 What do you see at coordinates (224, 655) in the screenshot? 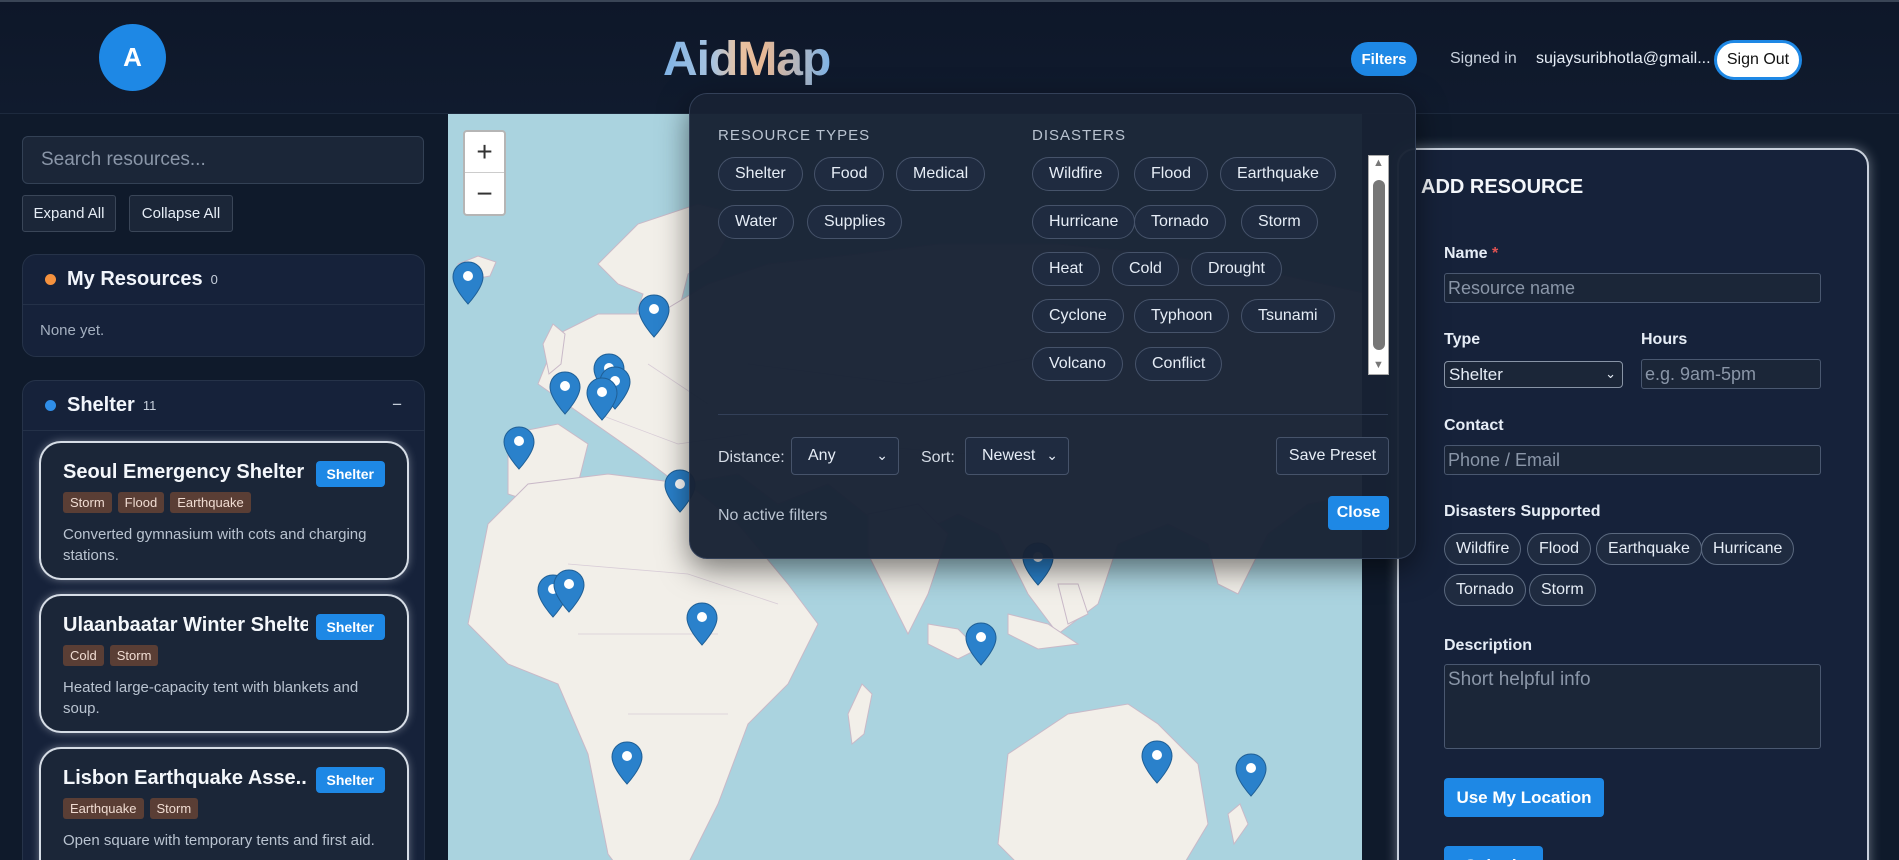
I see `tag-list: Cold Storm` at bounding box center [224, 655].